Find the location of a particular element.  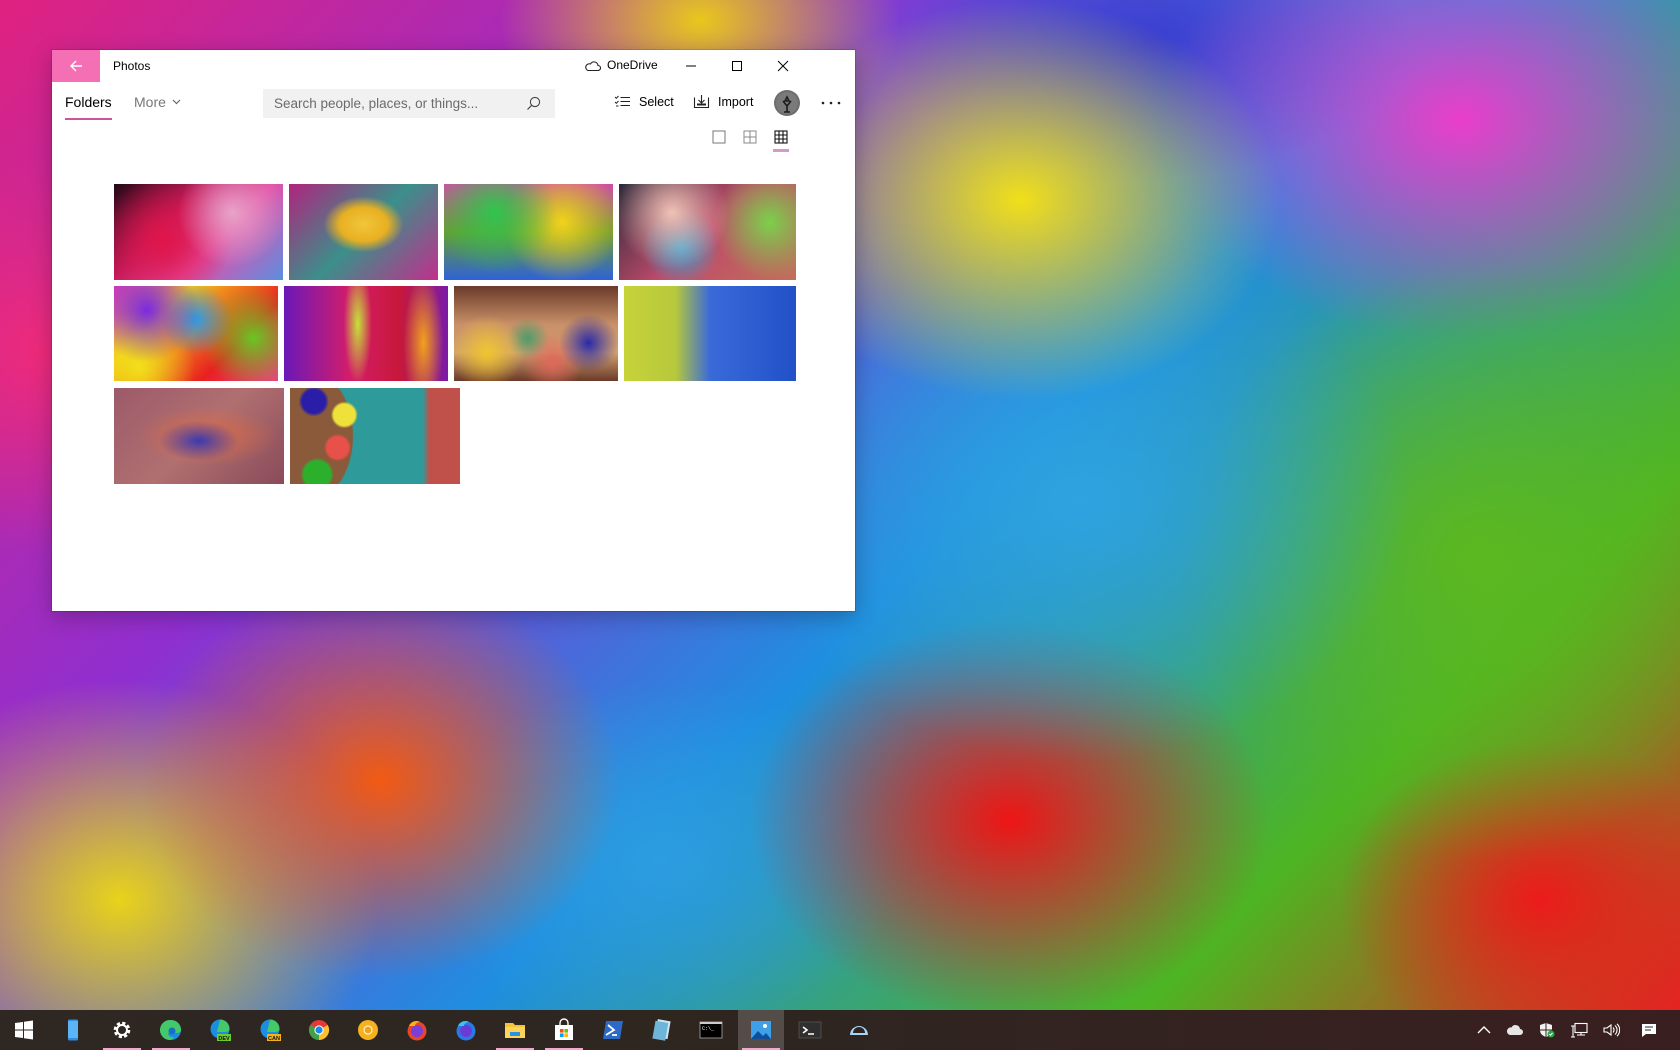

multiselect-icon is located at coordinates (622, 101).